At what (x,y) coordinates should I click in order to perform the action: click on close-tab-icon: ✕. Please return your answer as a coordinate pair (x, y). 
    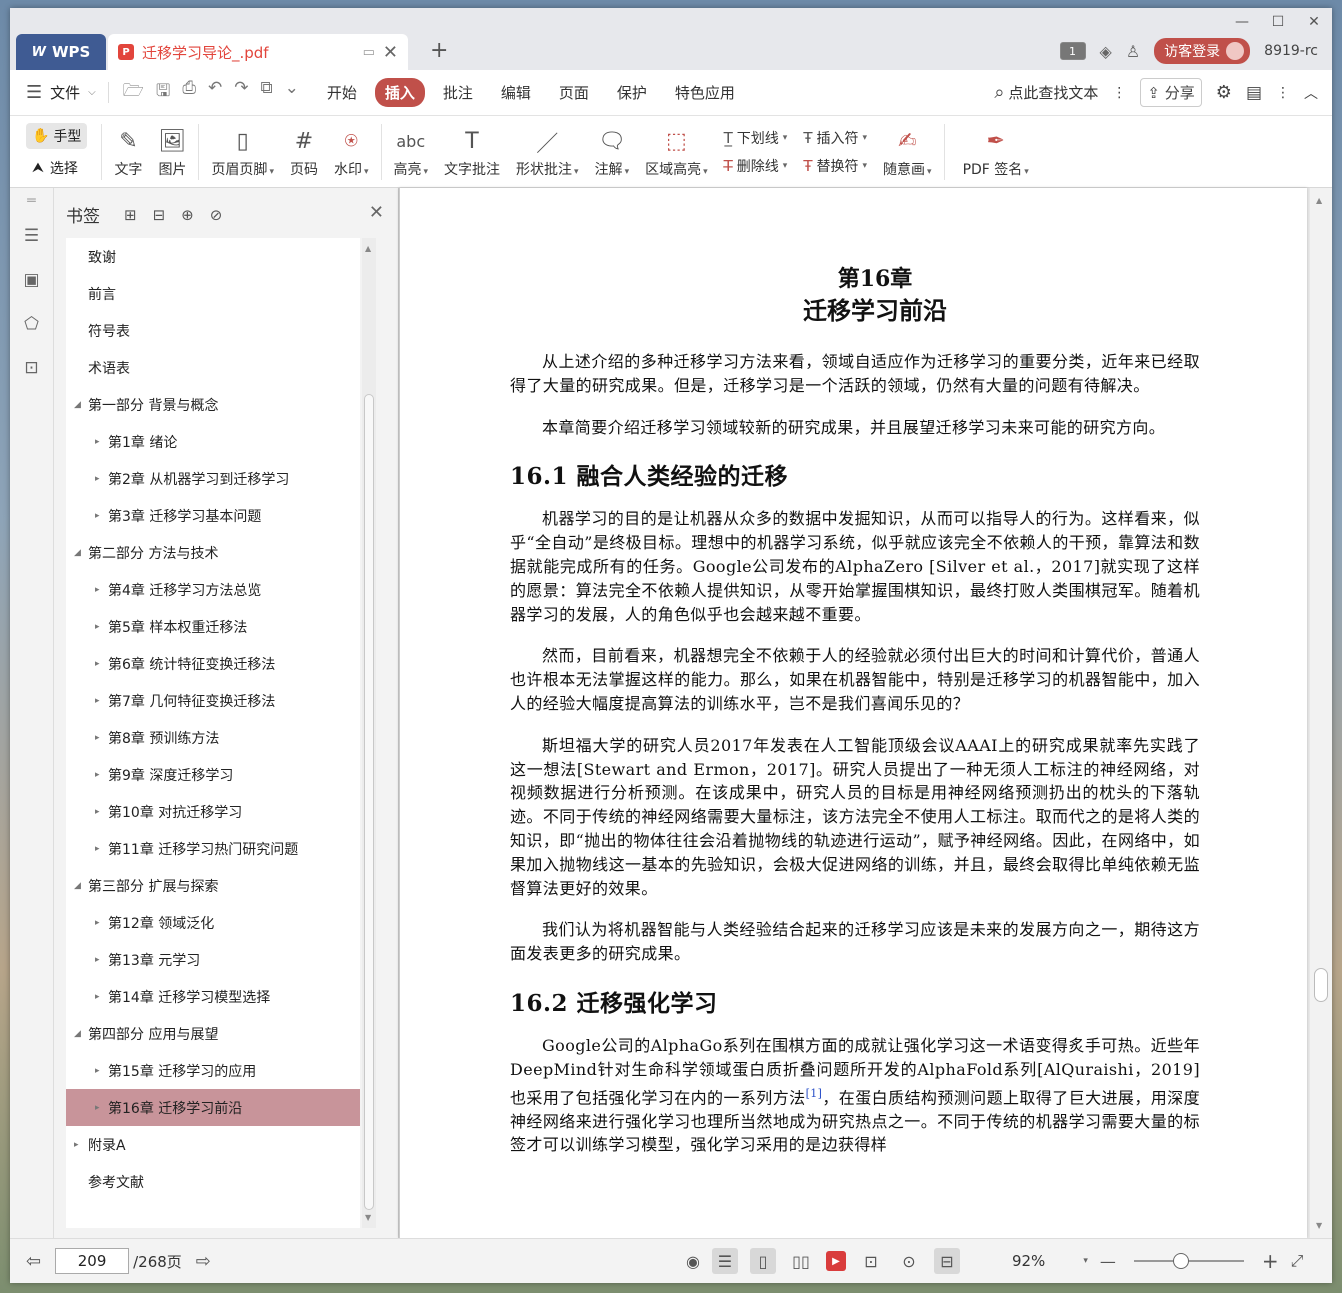
    Looking at the image, I should click on (390, 52).